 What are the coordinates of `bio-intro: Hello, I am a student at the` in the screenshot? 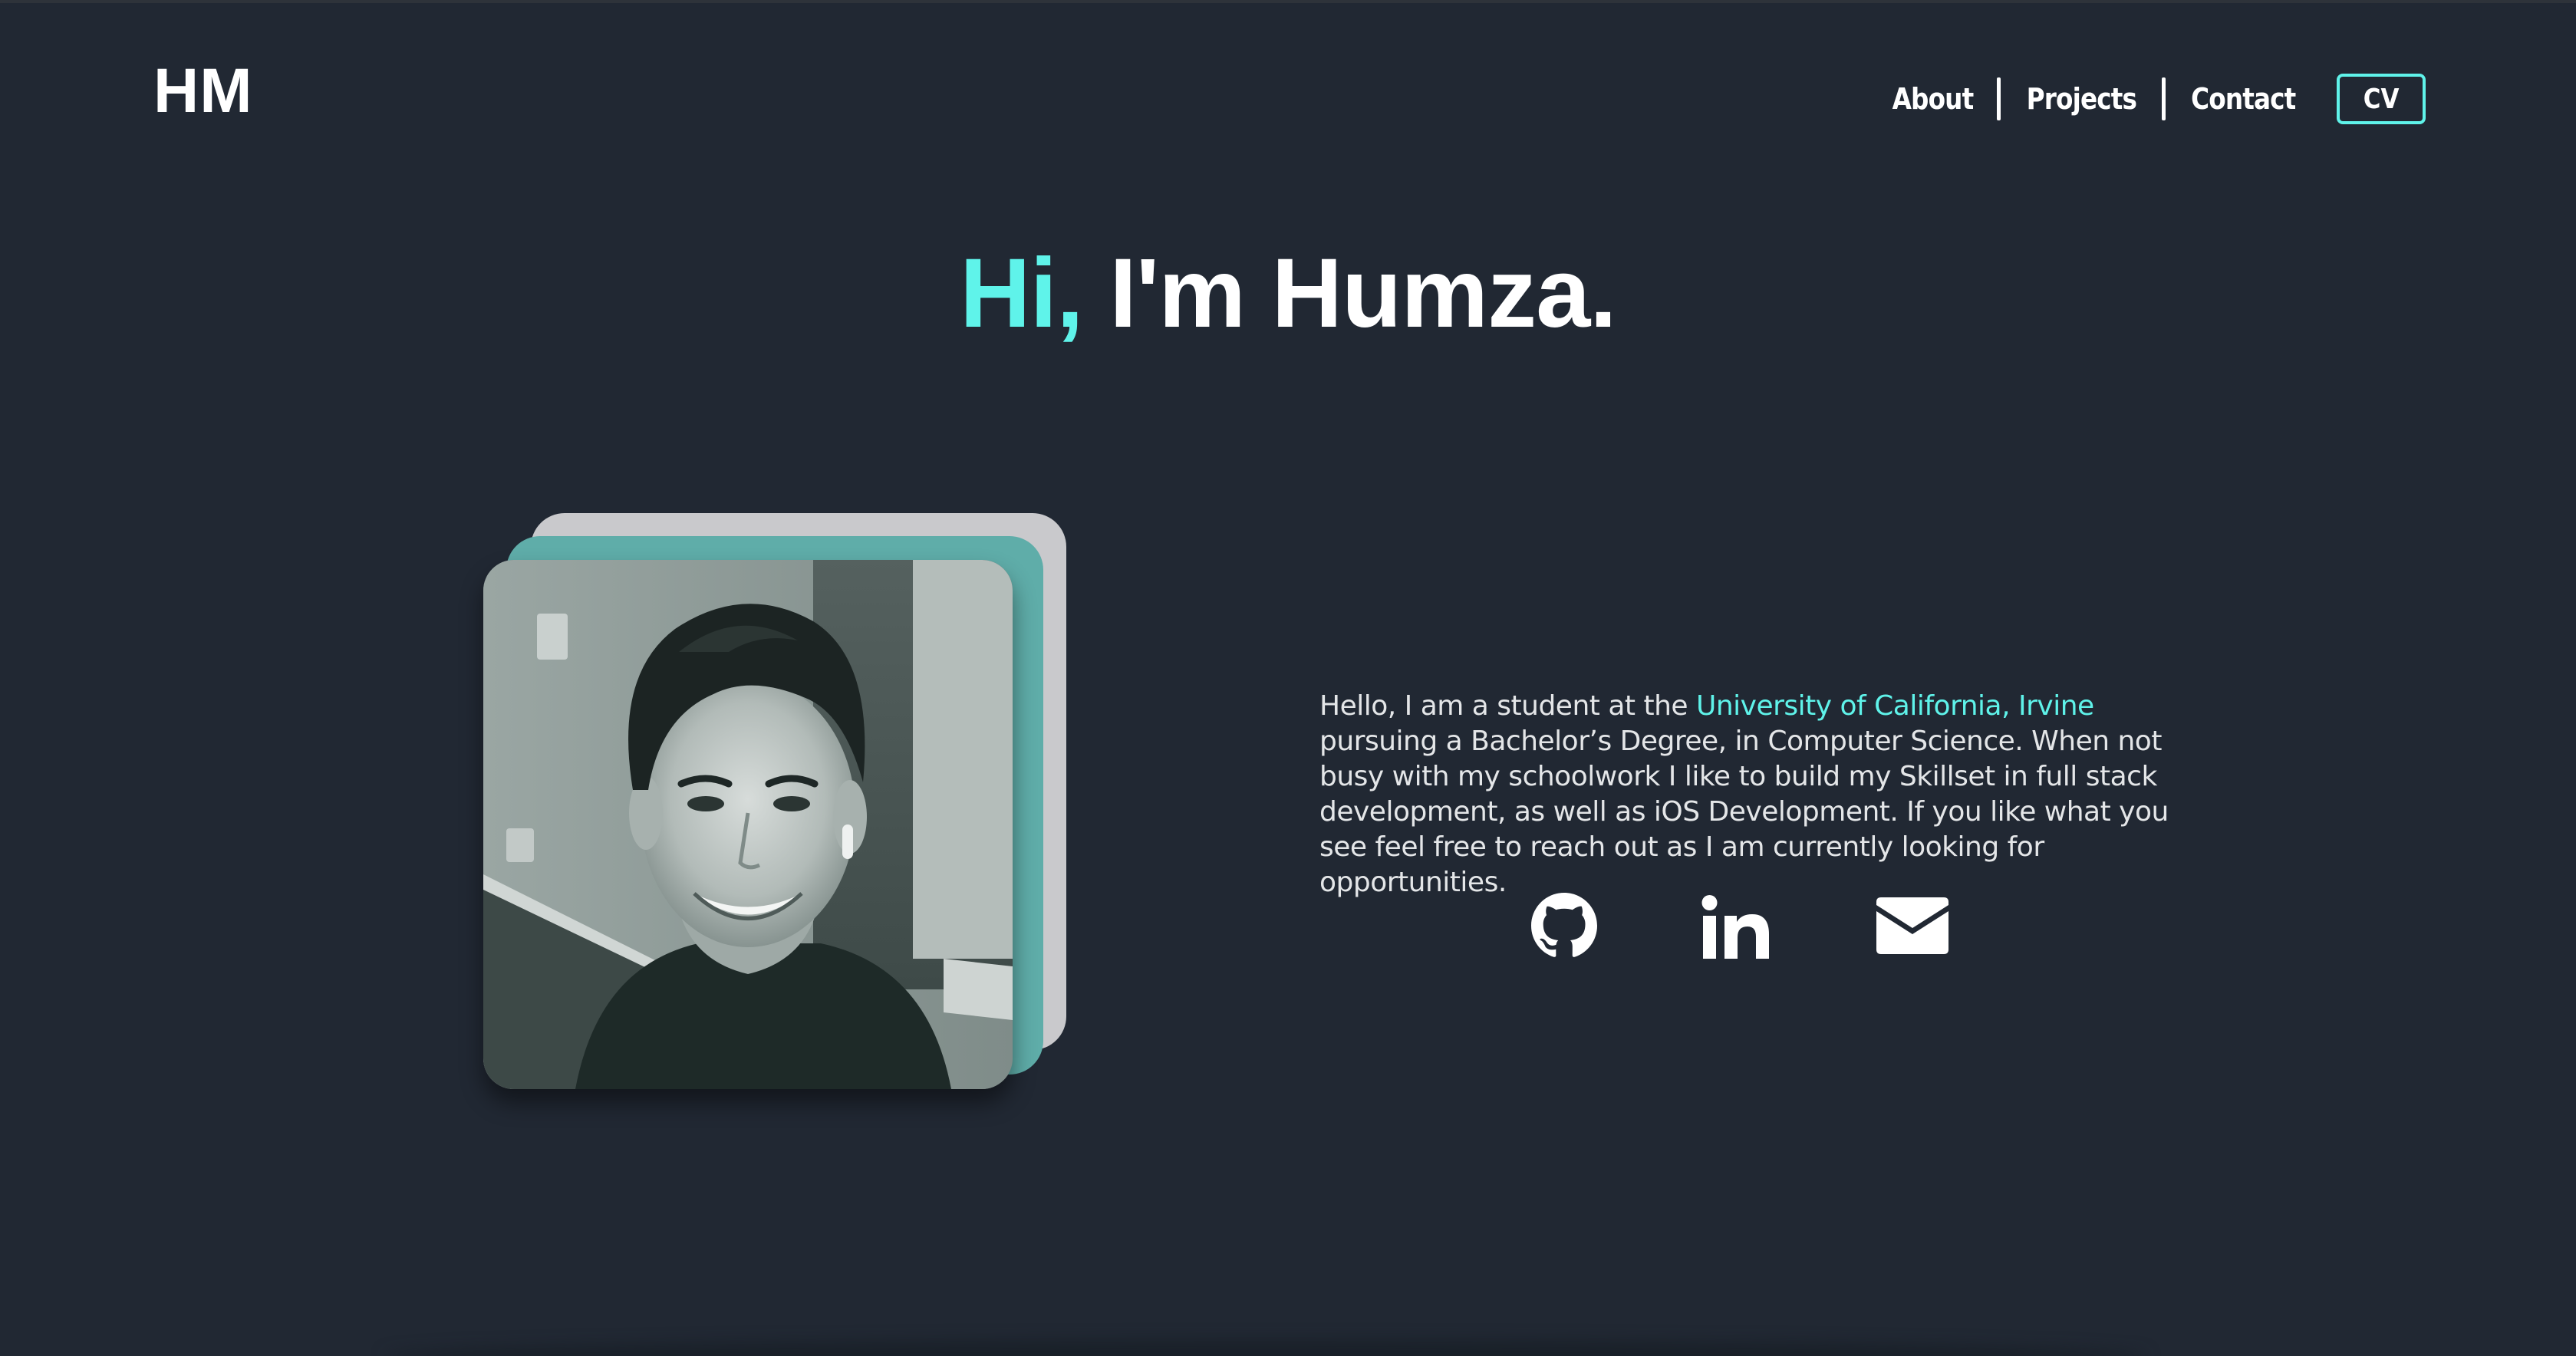 It's located at (1507, 706).